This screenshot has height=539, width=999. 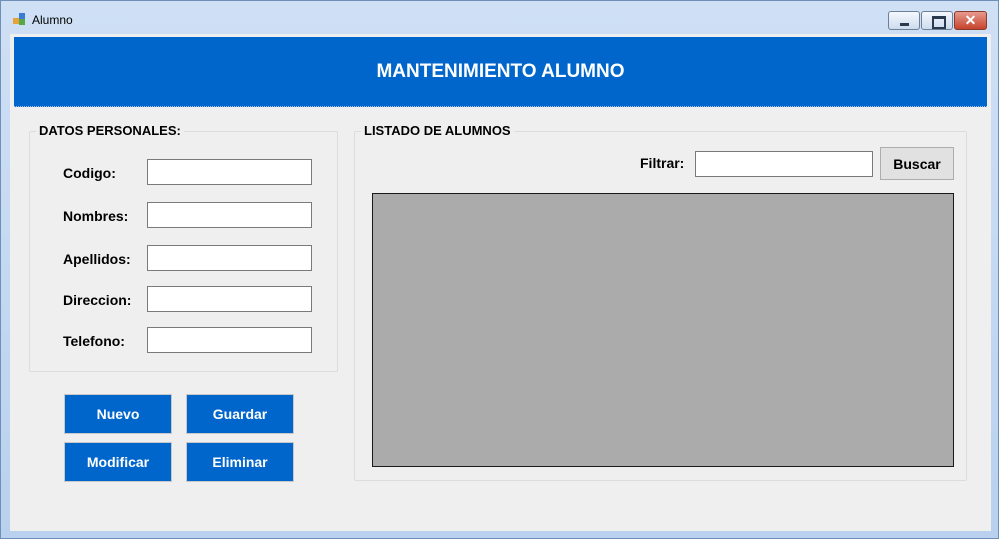 I want to click on direccion-field, so click(x=229, y=299).